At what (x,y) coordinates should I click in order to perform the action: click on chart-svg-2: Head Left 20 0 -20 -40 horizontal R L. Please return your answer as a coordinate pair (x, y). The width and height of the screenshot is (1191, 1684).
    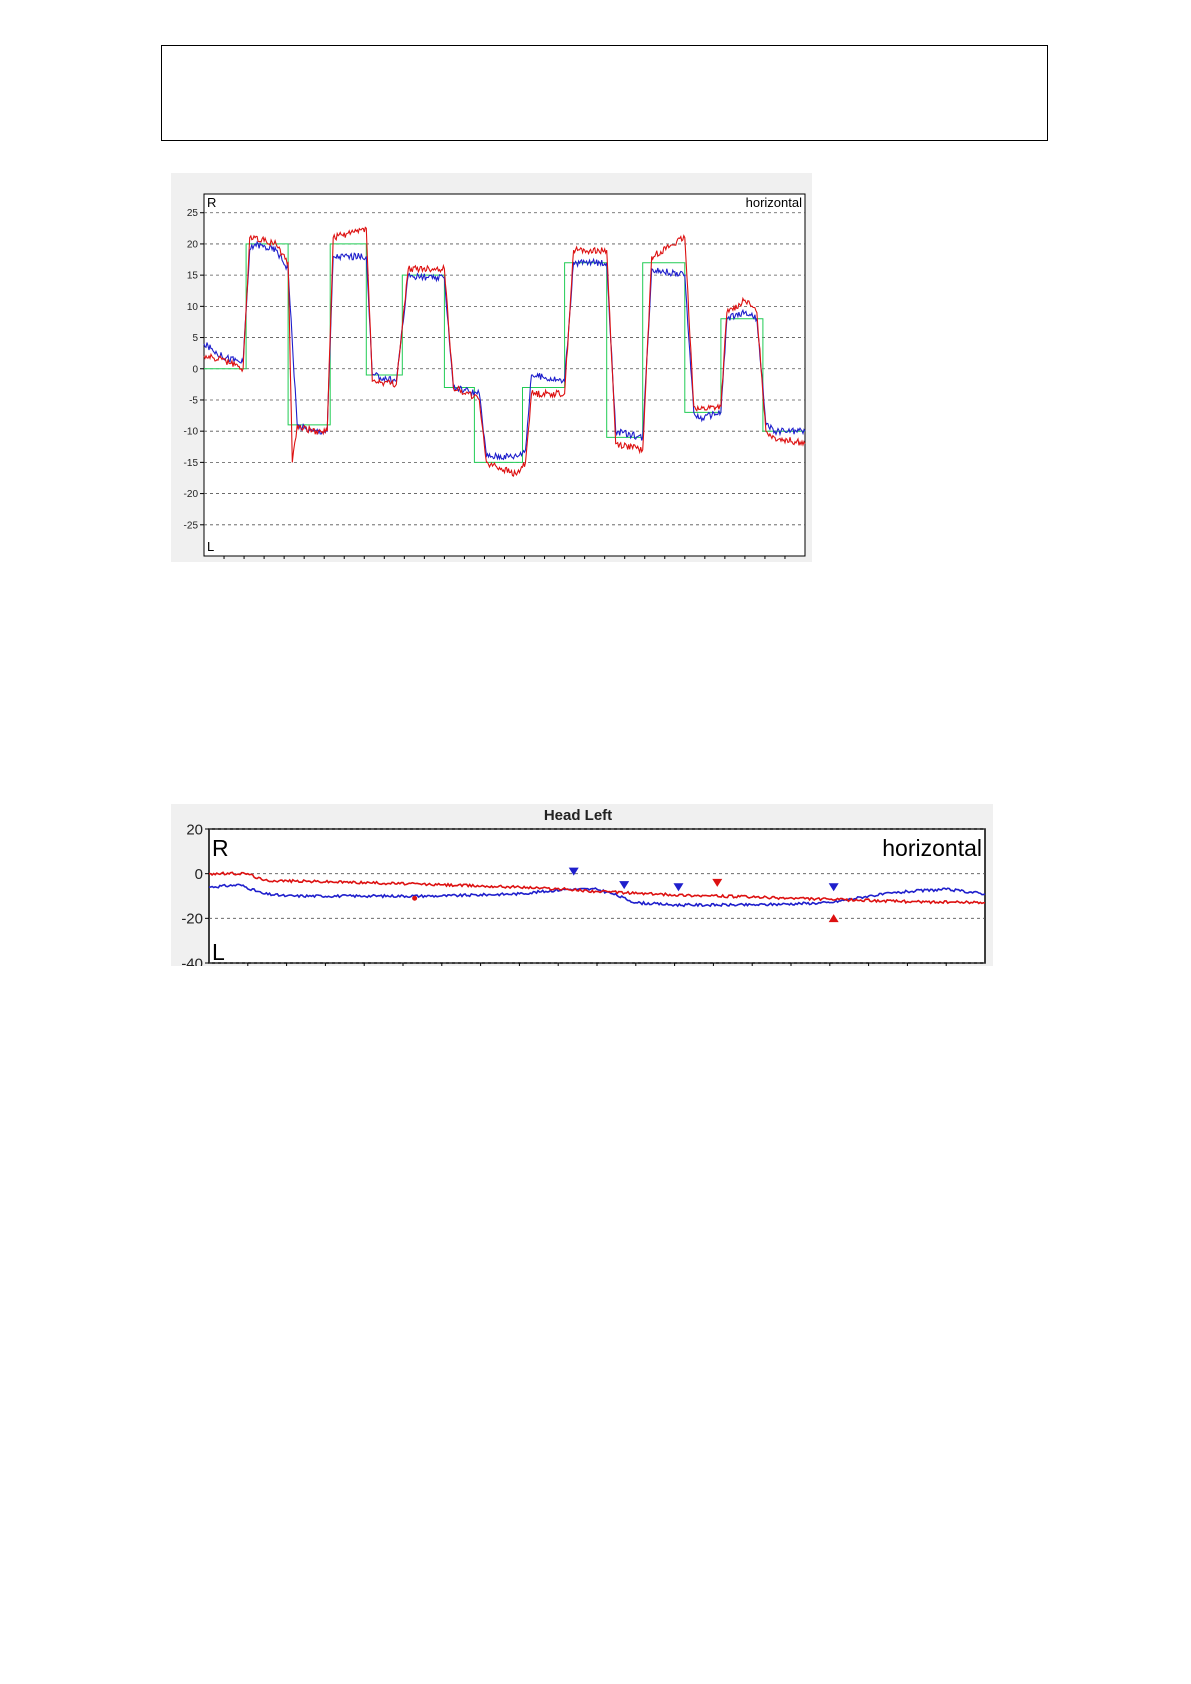
    Looking at the image, I should click on (583, 886).